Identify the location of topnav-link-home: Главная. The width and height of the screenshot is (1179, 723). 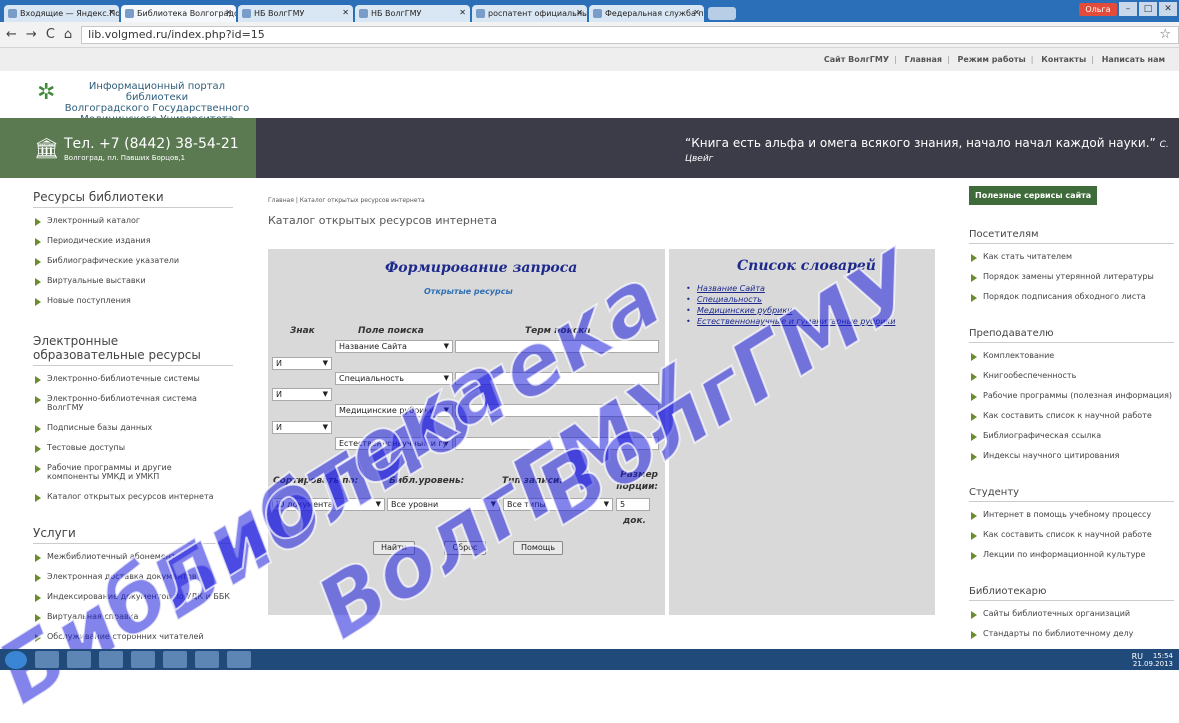
(923, 59).